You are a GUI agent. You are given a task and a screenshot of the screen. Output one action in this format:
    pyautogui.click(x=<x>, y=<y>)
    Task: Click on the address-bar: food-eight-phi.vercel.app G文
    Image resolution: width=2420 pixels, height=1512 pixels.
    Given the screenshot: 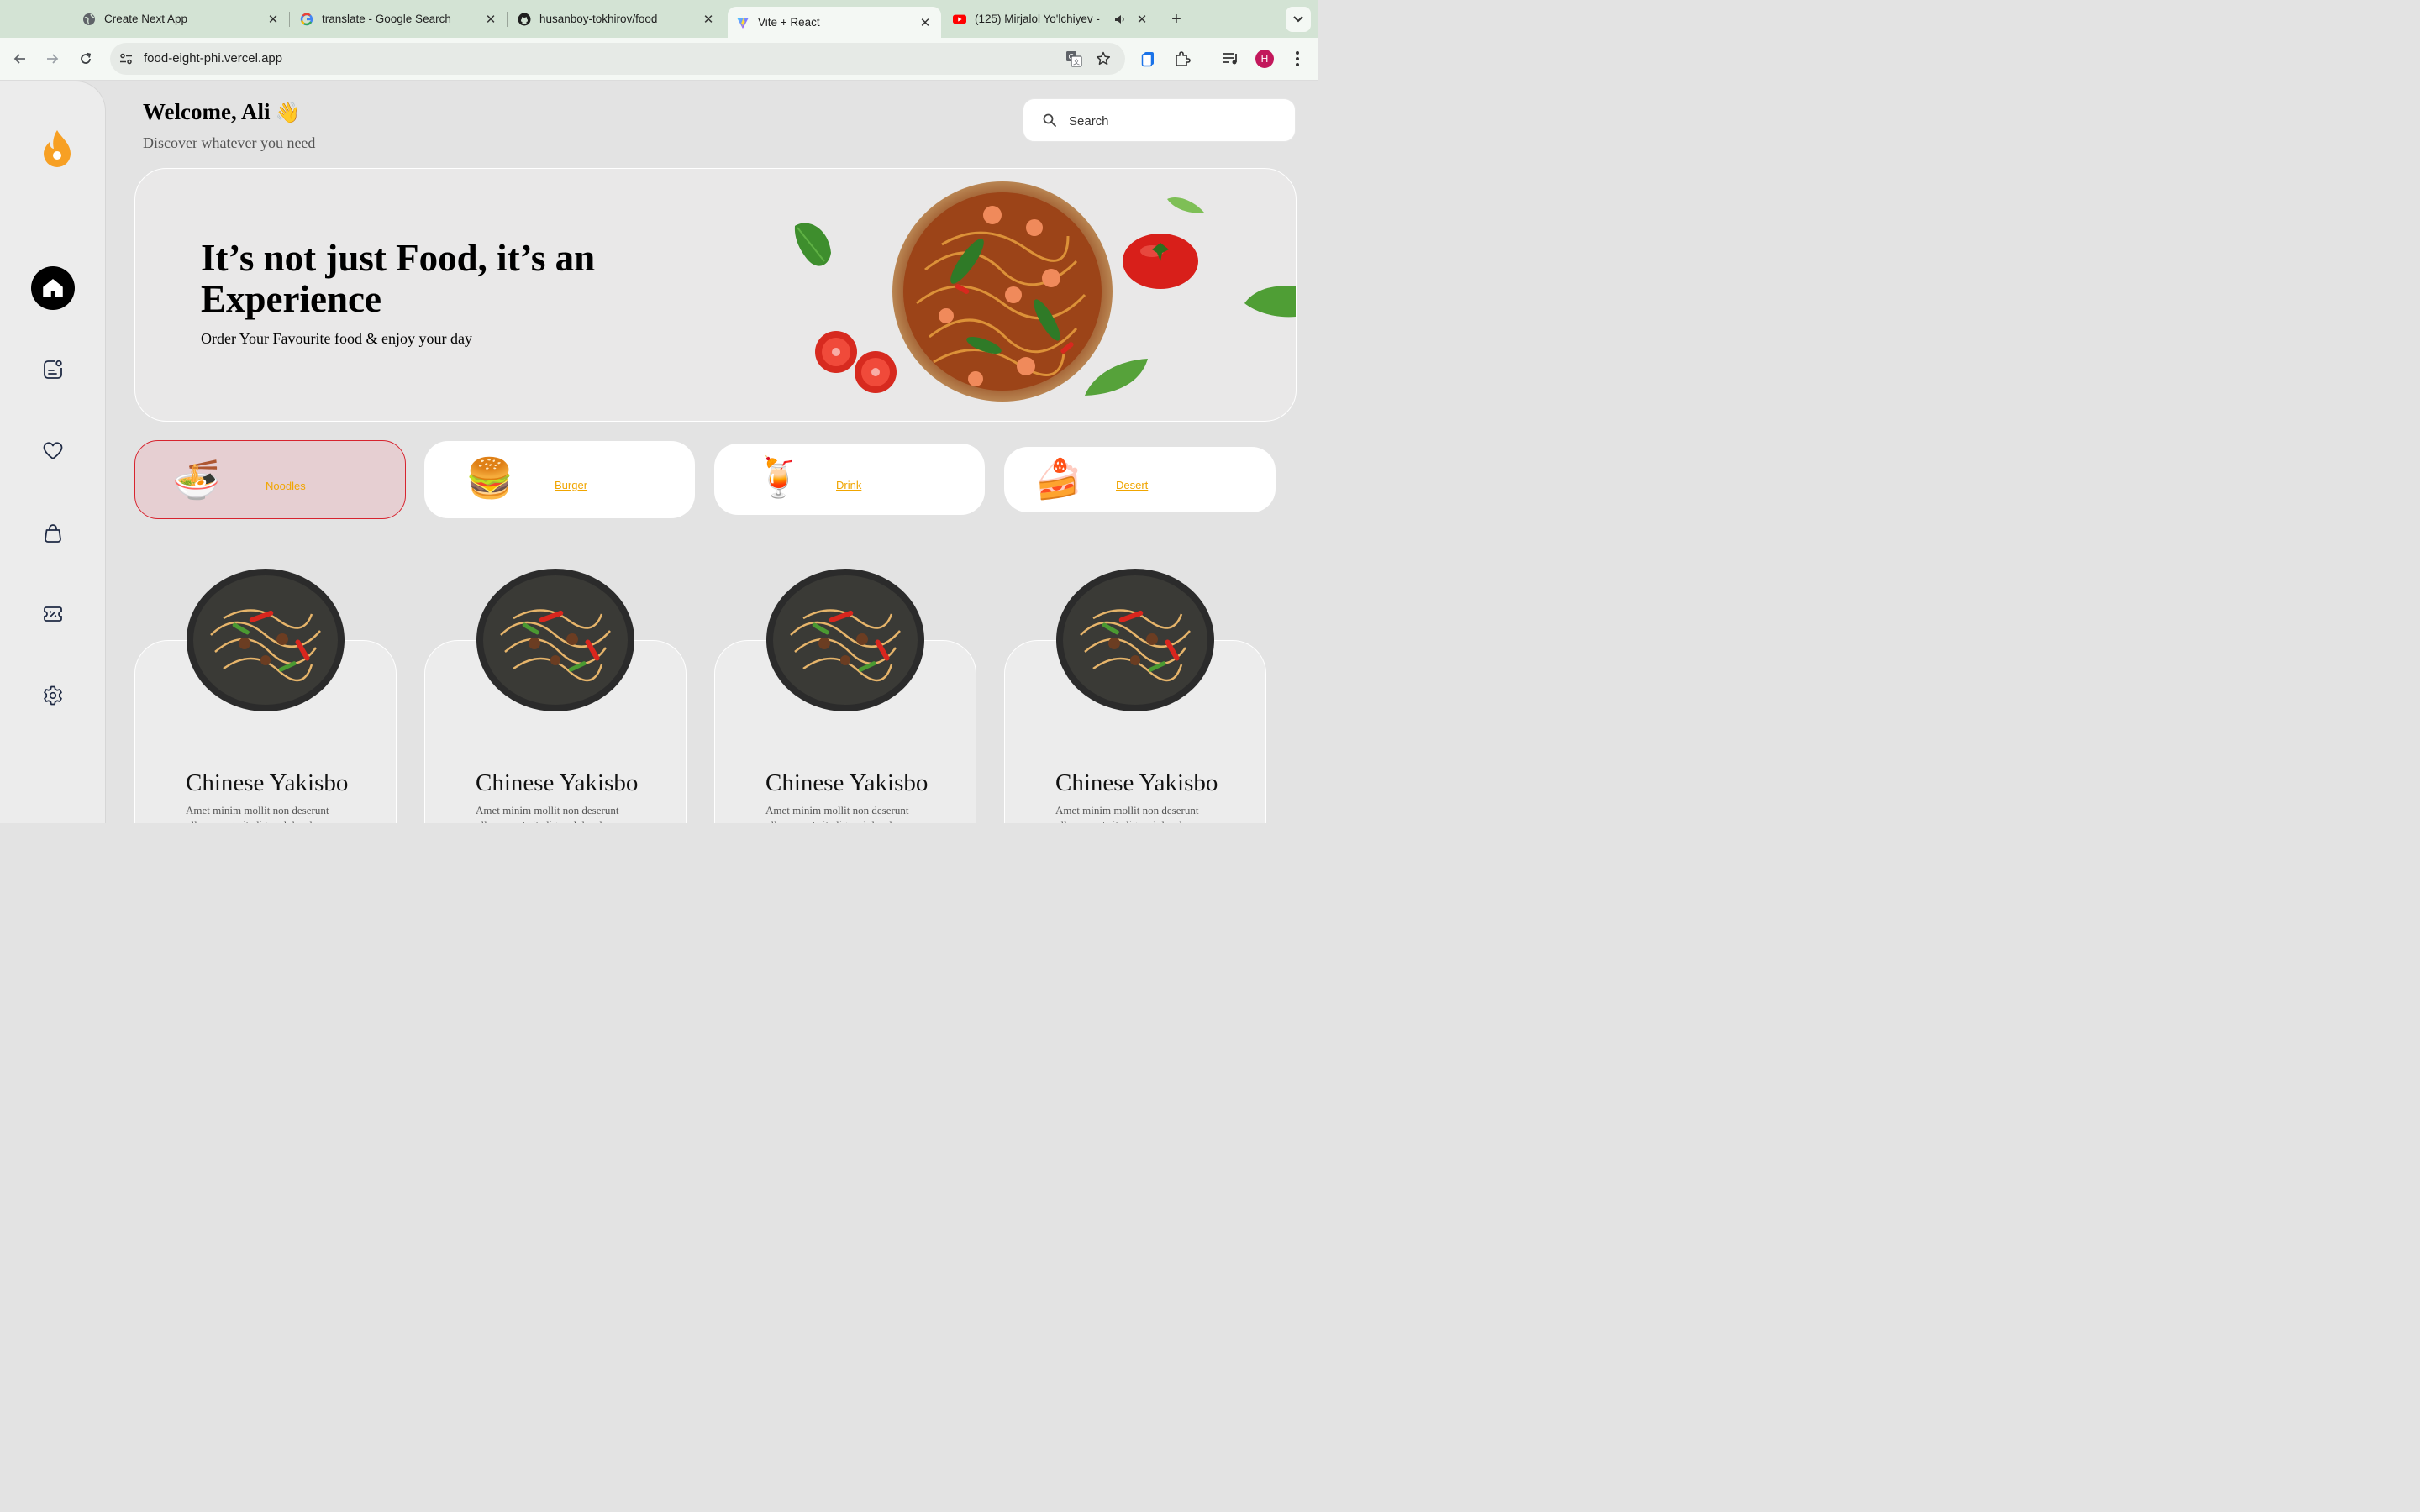 What is the action you would take?
    pyautogui.click(x=617, y=59)
    